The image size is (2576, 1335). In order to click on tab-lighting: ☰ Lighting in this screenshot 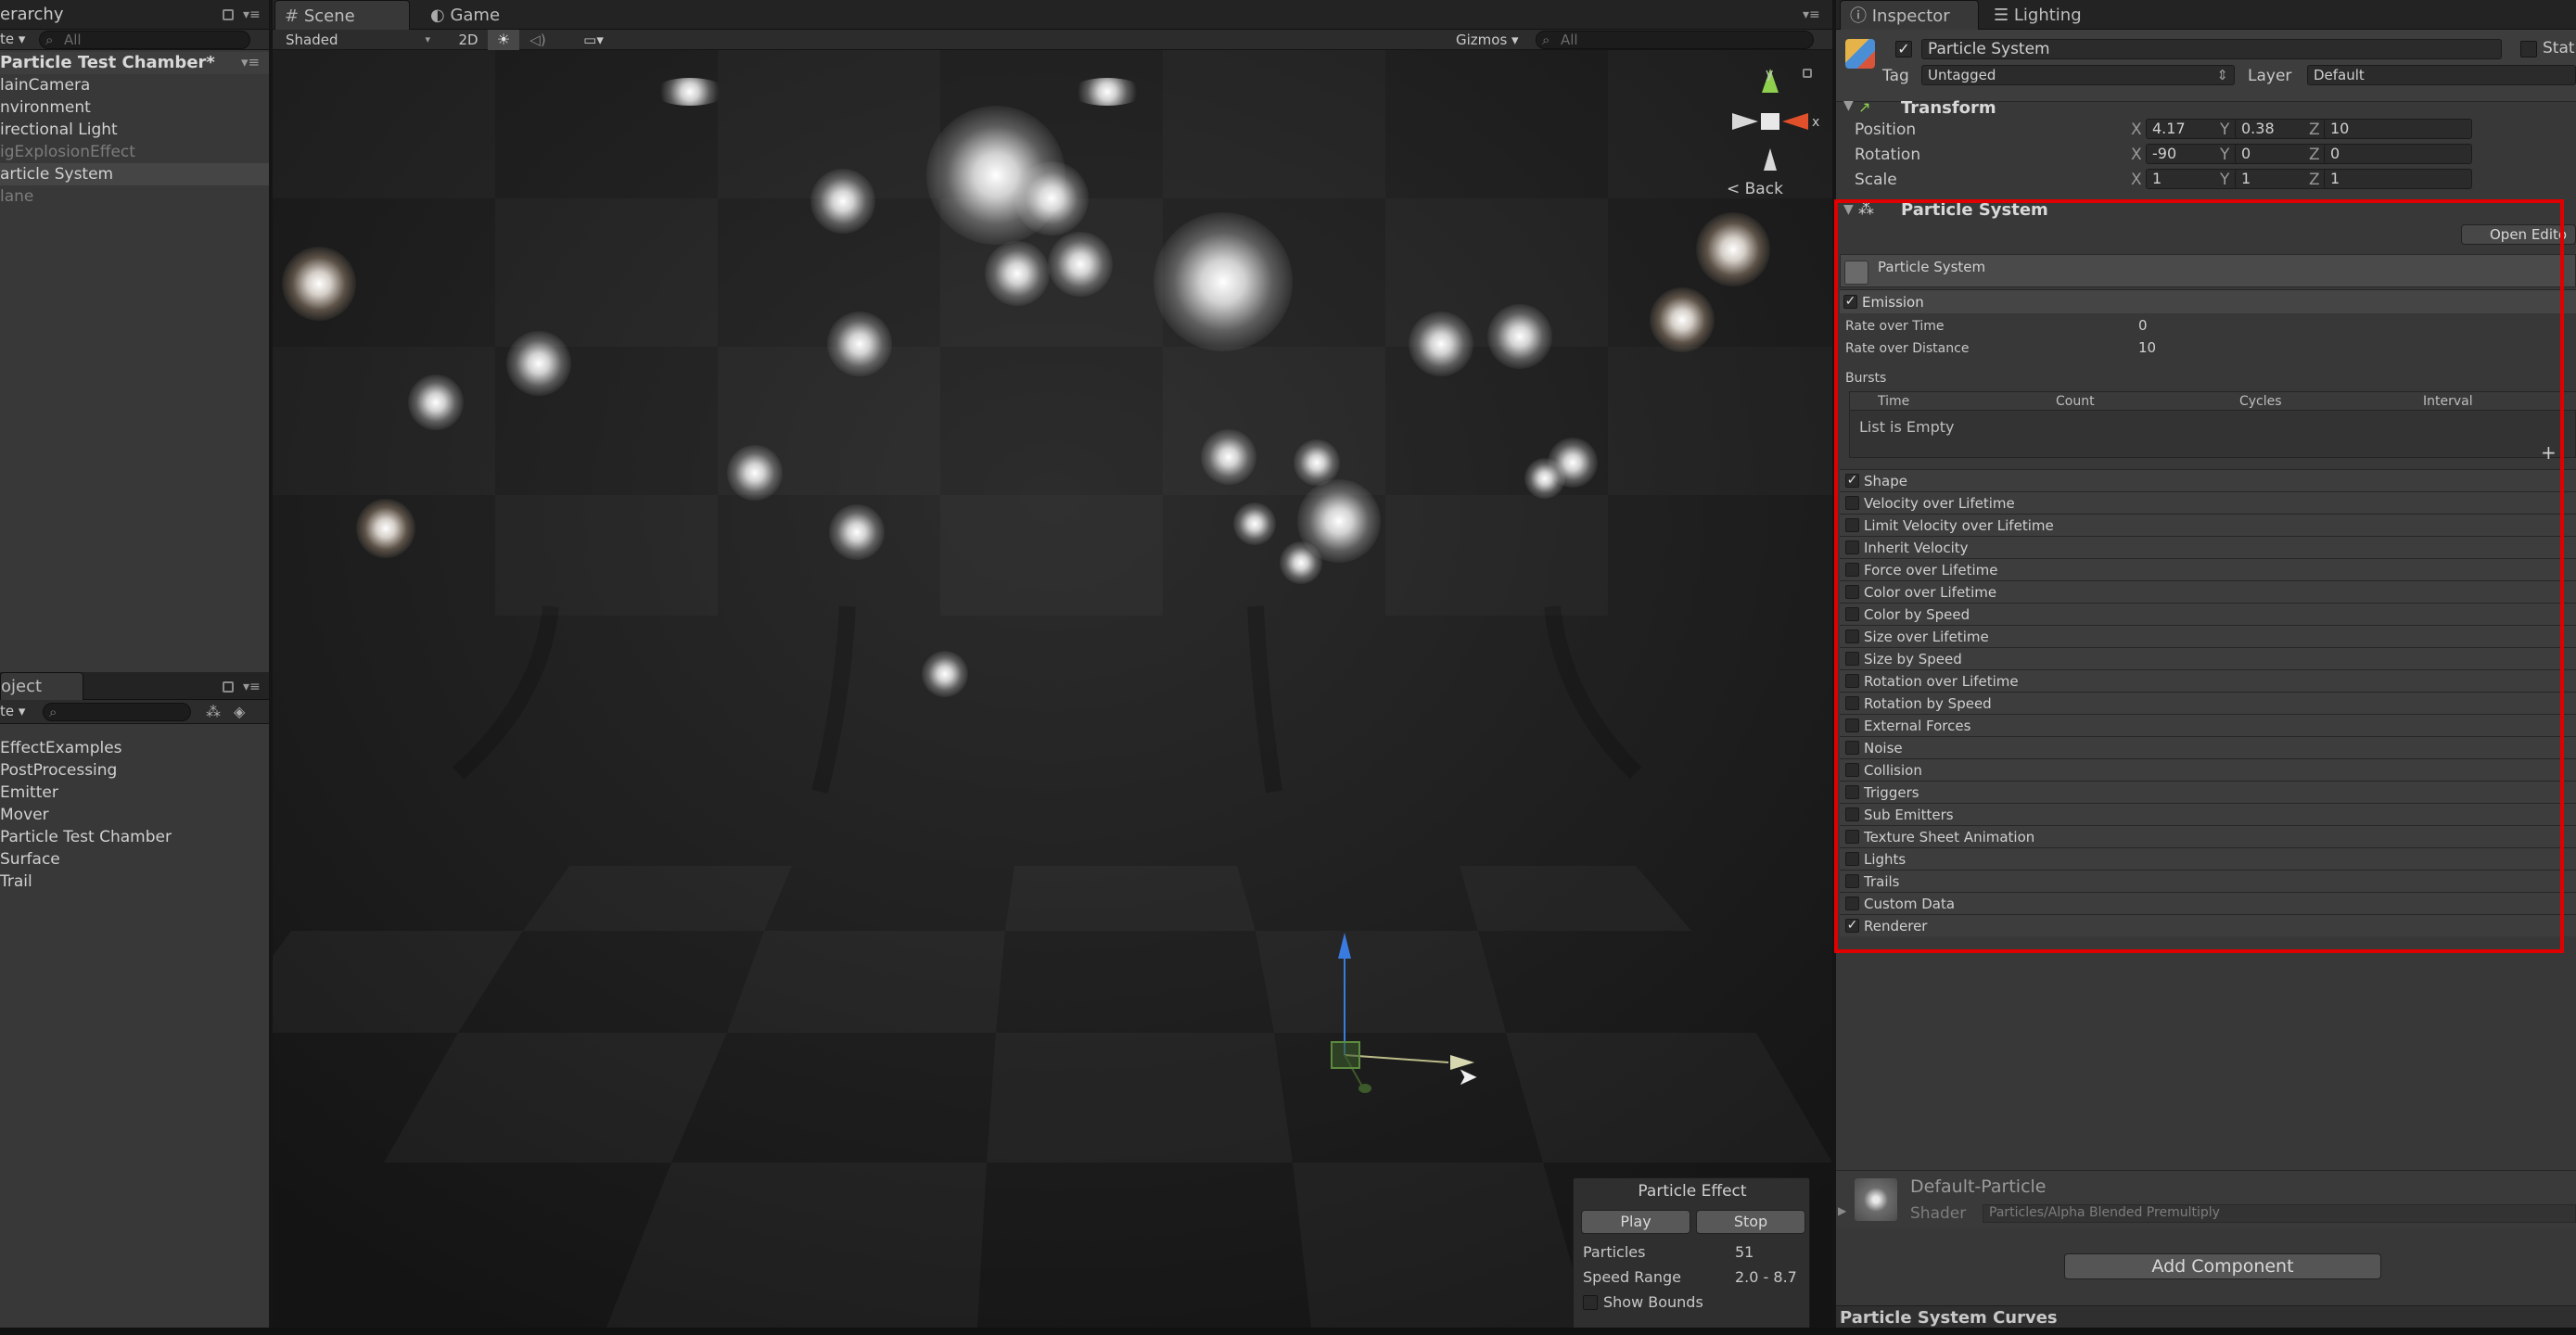, I will do `click(2049, 16)`.